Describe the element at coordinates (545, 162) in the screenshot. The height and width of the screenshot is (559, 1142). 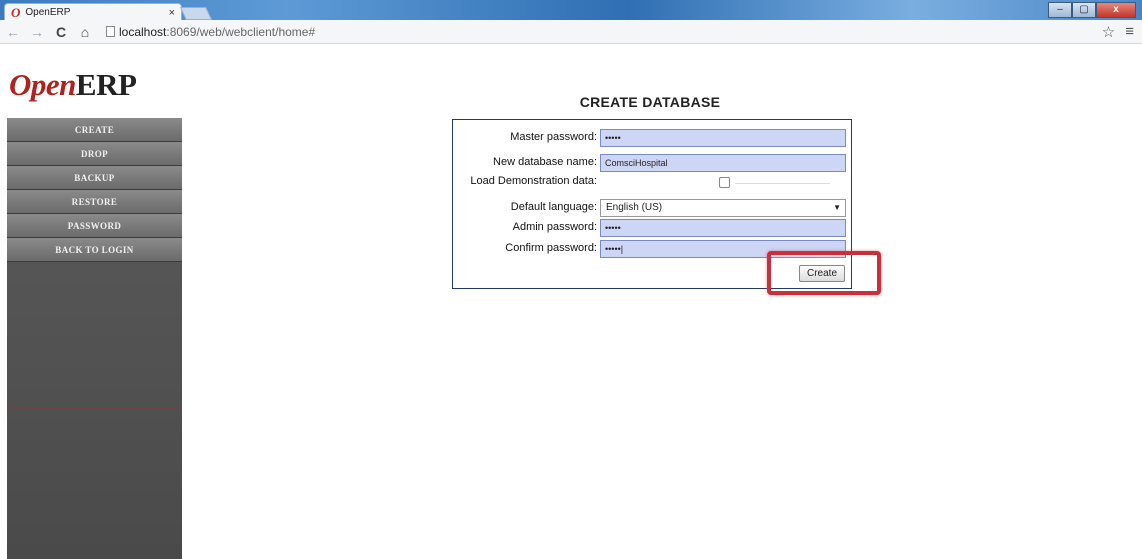
I see `db-name-label: New database name:` at that location.